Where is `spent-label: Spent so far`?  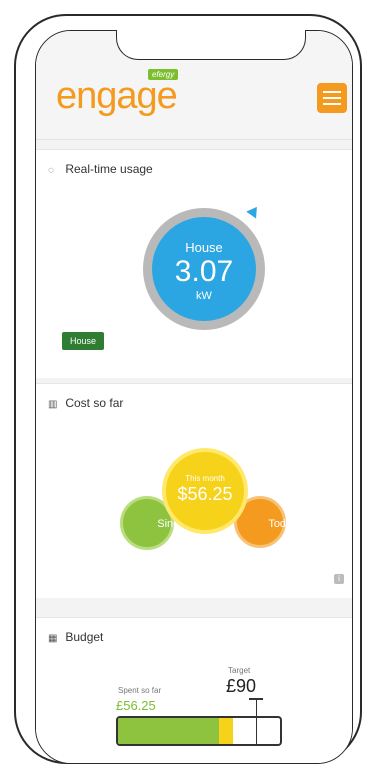 spent-label: Spent so far is located at coordinates (140, 690).